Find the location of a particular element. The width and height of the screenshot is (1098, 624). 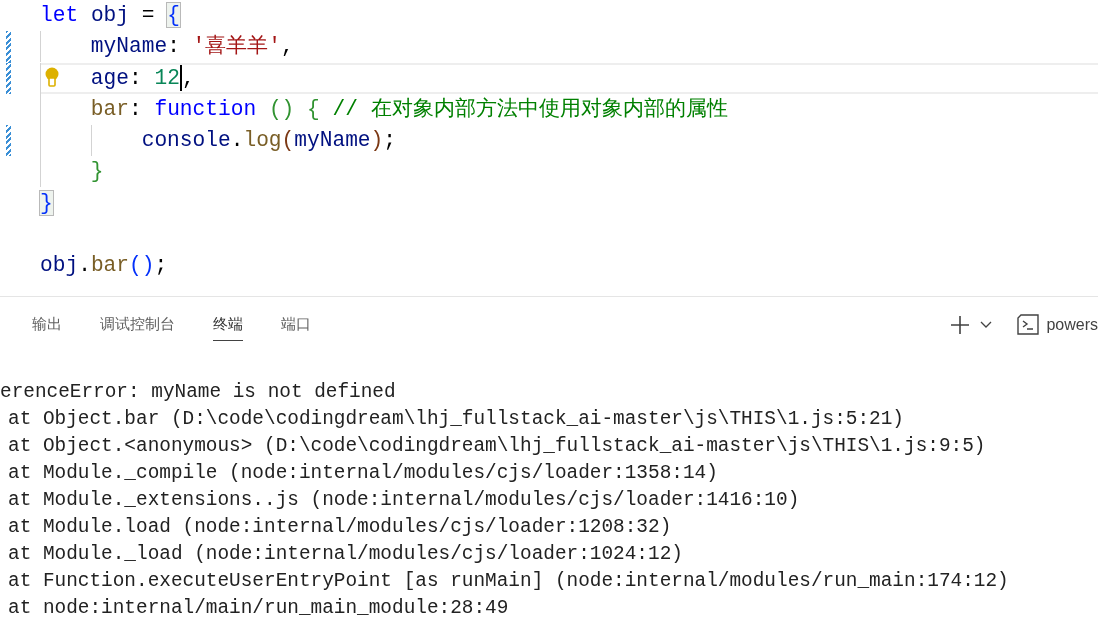

stack-trace-line: at Module._load (node:internal/modules/cjs/loader:1024:12) is located at coordinates (345, 554).